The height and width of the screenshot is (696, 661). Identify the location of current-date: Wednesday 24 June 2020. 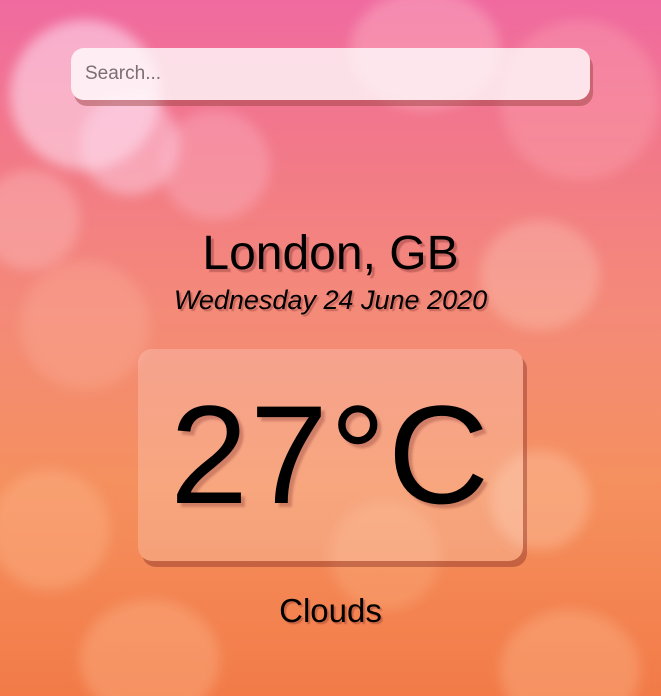
(330, 300).